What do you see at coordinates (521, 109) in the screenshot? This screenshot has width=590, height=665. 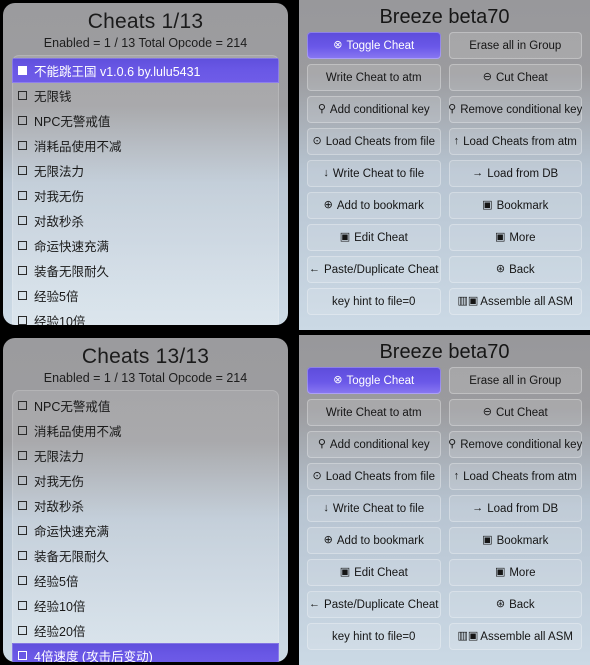 I see `action-button-label: Remove conditional key` at bounding box center [521, 109].